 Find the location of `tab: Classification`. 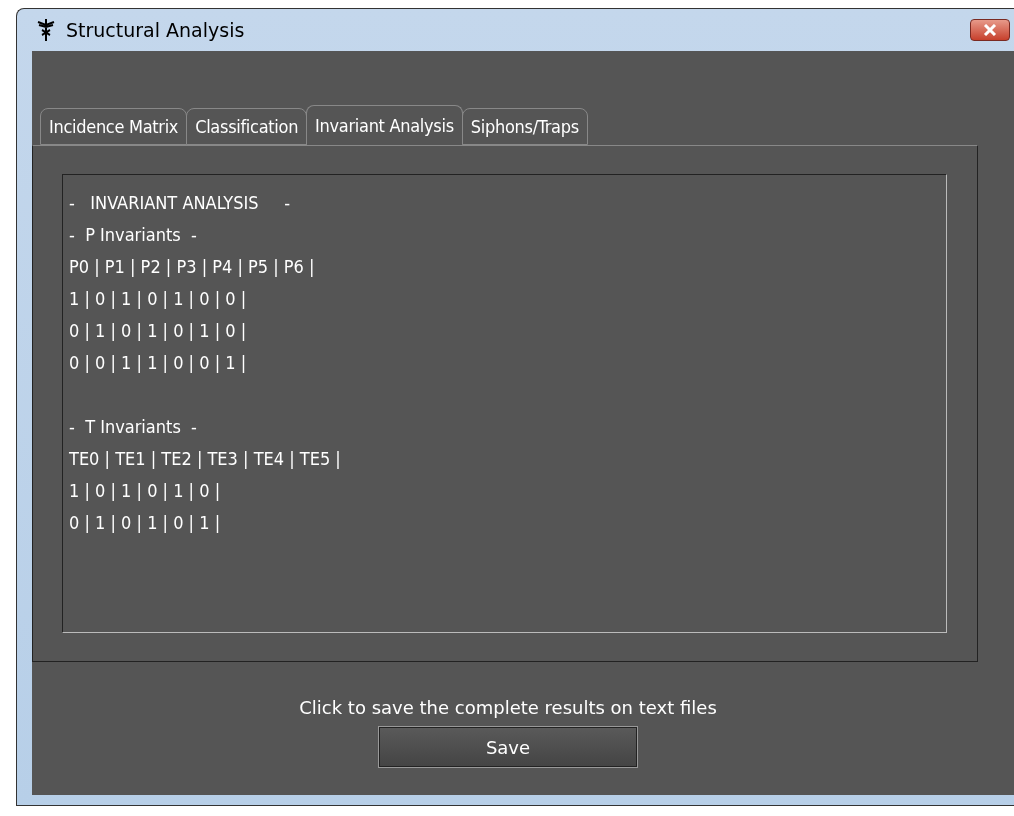

tab: Classification is located at coordinates (247, 126).